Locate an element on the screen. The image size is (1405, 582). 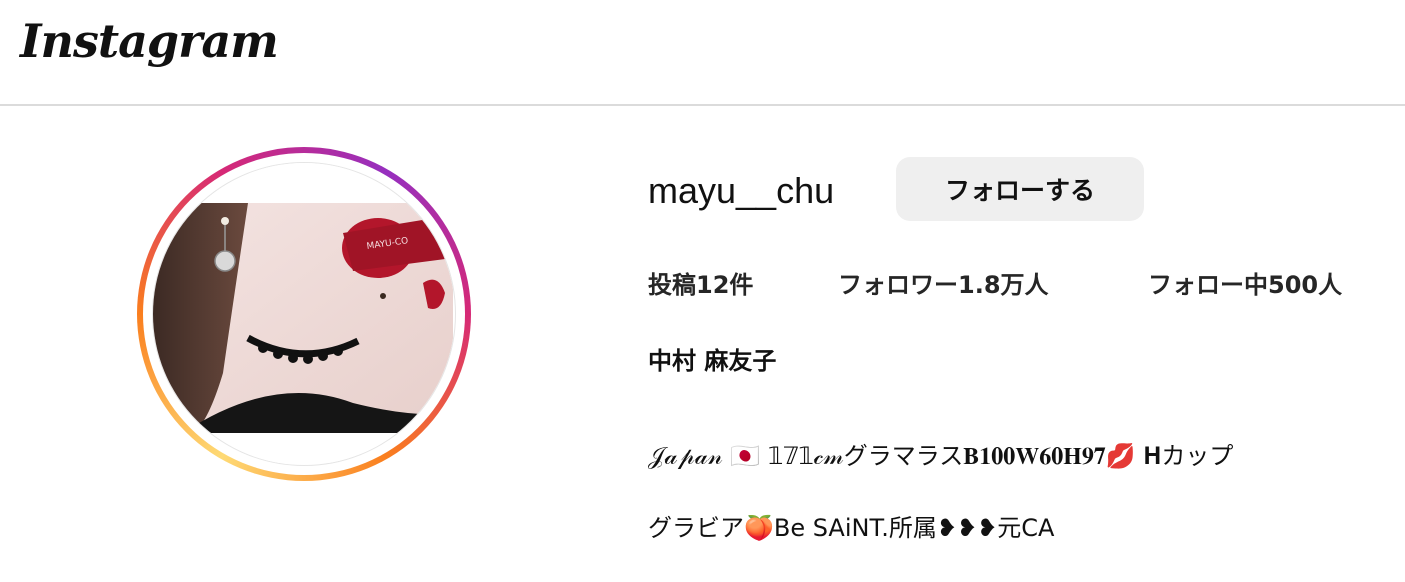
following-count: フォロー中500人 is located at coordinates (1245, 282).